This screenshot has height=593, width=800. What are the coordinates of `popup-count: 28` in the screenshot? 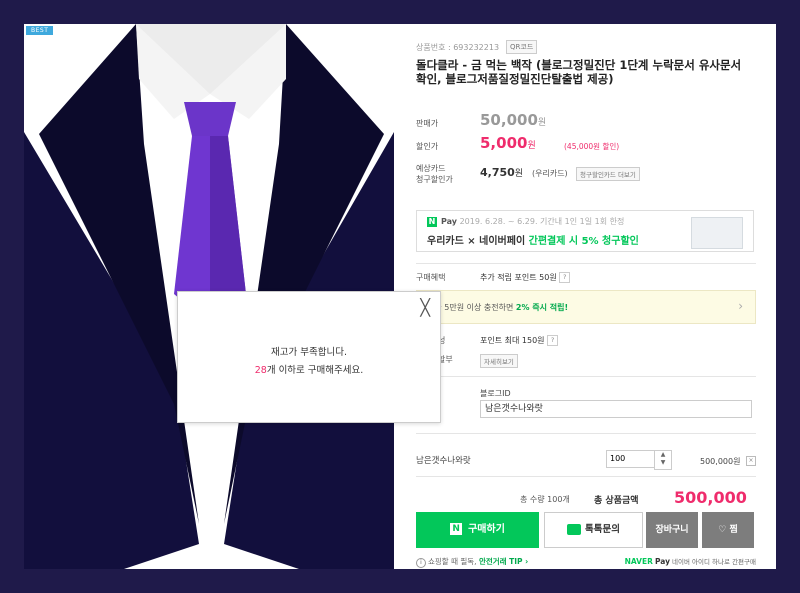 It's located at (260, 370).